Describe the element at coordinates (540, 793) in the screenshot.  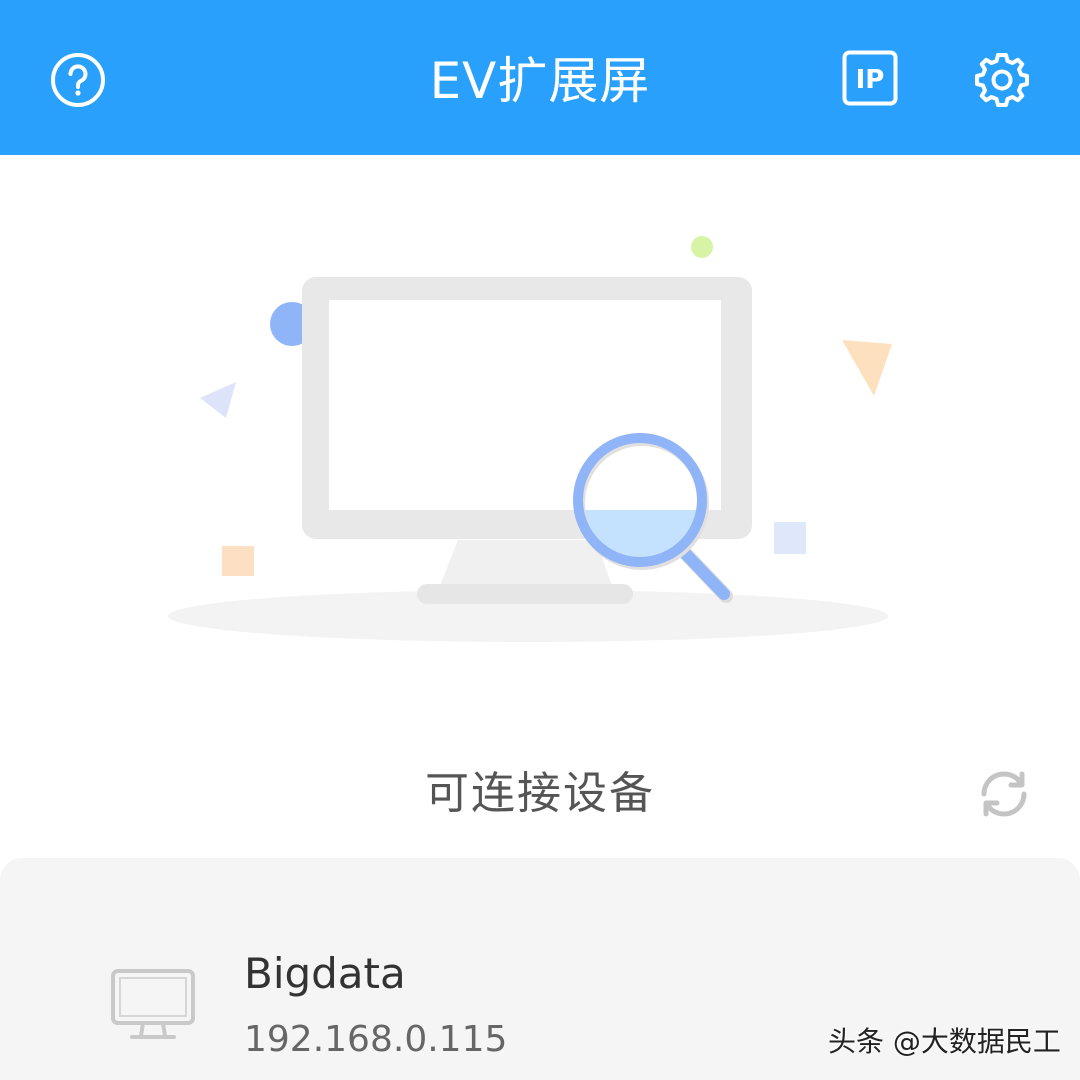
I see `section-title-available-devices: 可连接设备` at that location.